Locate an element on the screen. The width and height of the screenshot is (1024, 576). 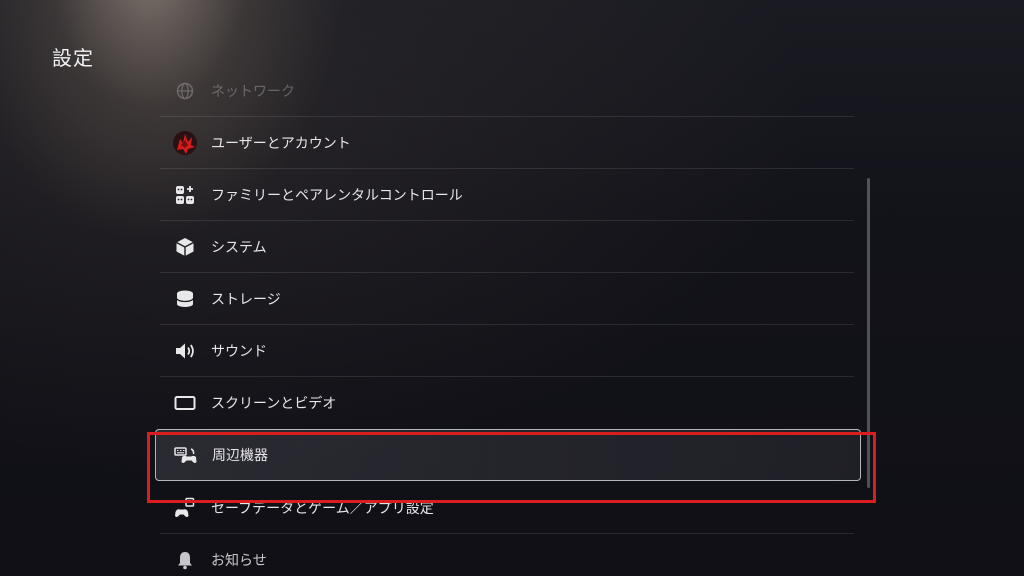
menu-item-label: ストレージ is located at coordinates (246, 299).